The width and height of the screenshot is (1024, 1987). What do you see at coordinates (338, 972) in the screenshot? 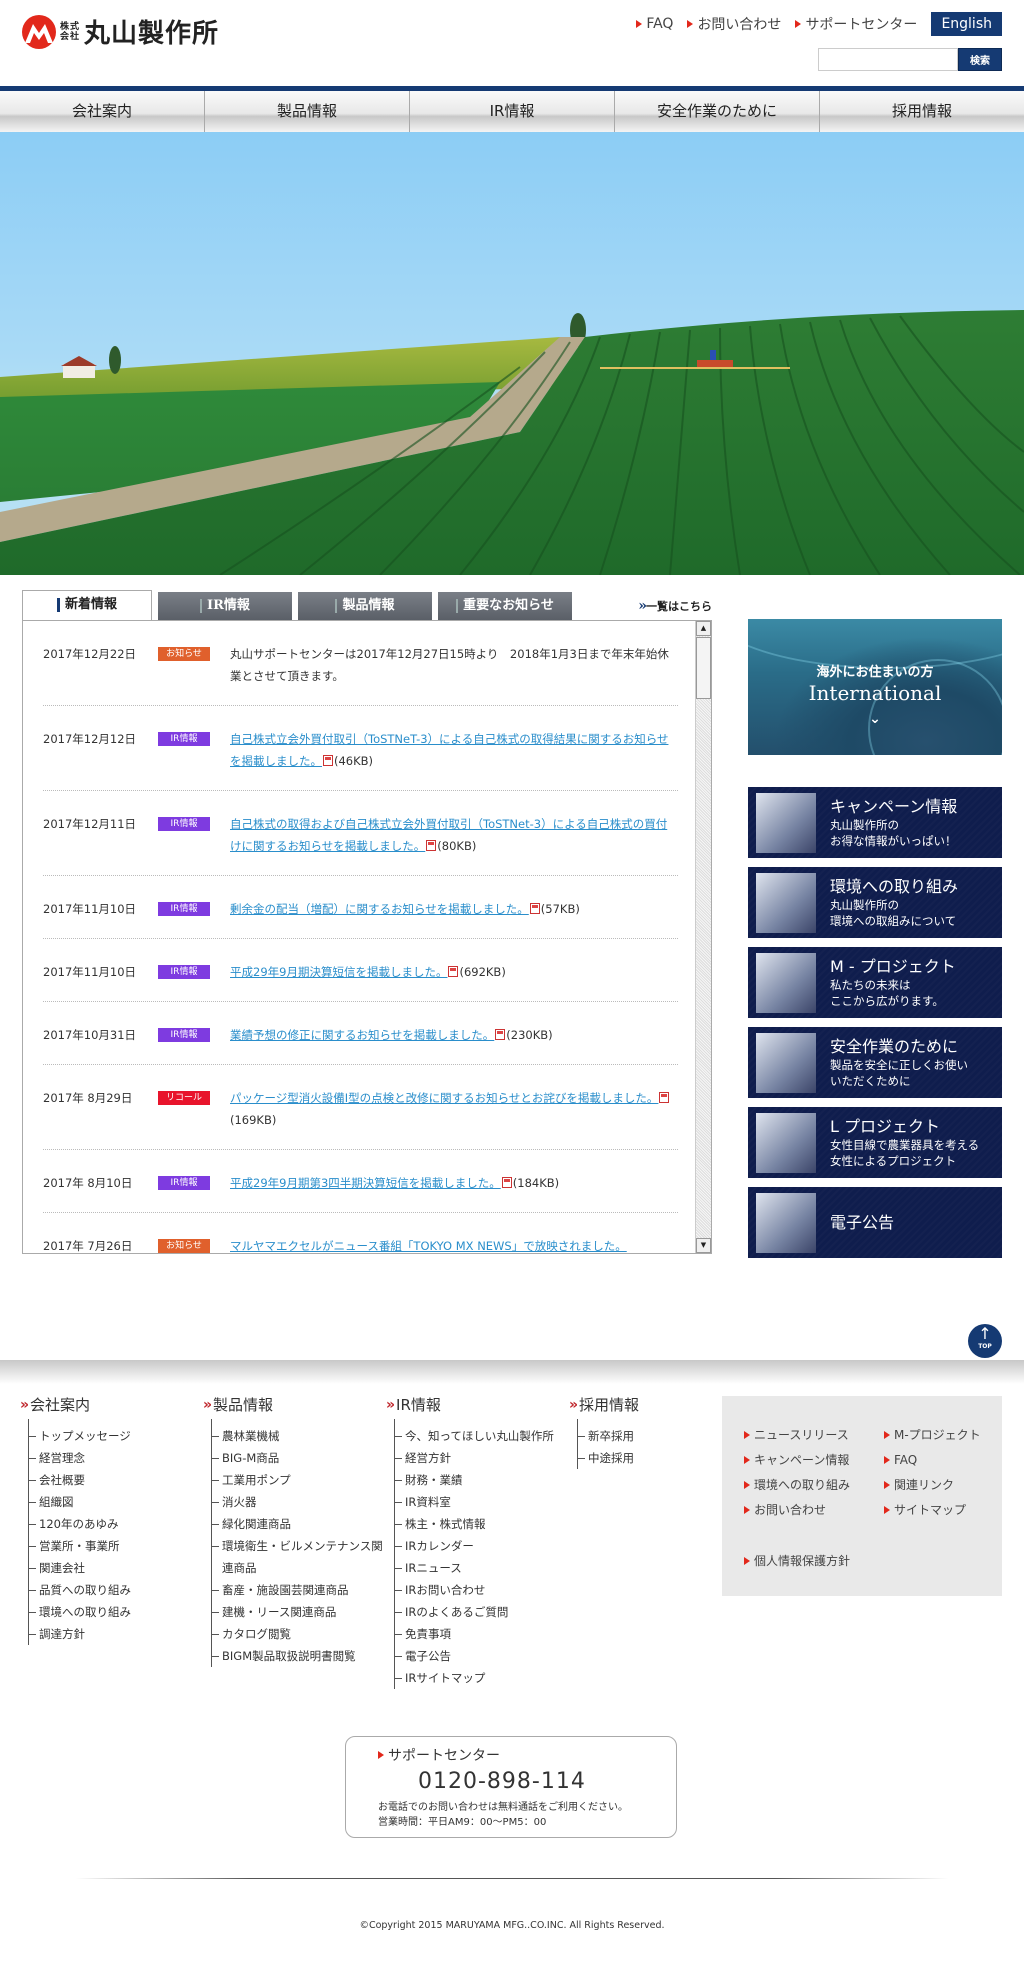
I see `news-link: 平成29年9月期決算短信を掲載しました。` at bounding box center [338, 972].